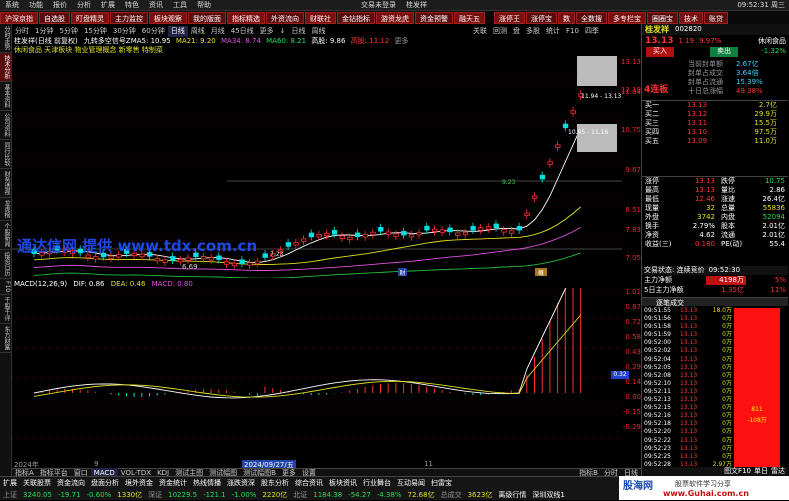 The width and height of the screenshot is (789, 501). Describe the element at coordinates (19, 17) in the screenshot. I see `toolbar-button: 沪深京指` at that location.